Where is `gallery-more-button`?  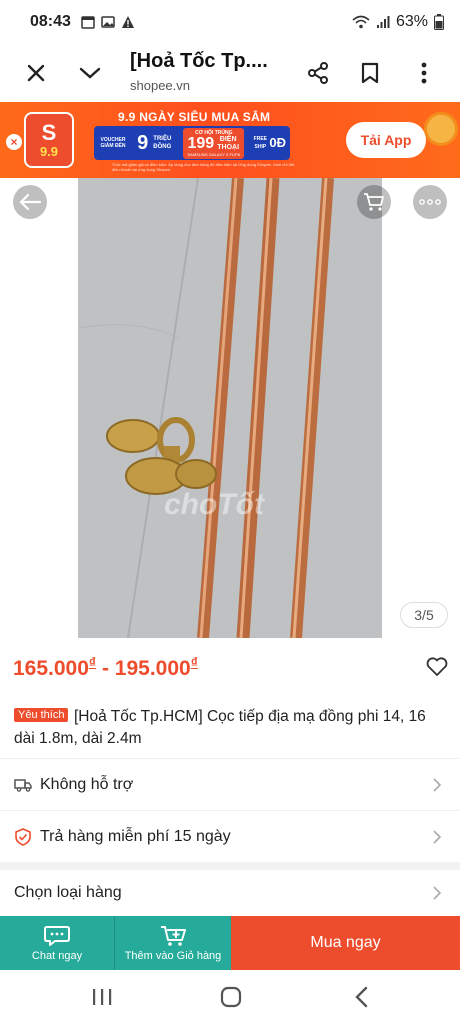
gallery-more-button is located at coordinates (430, 202).